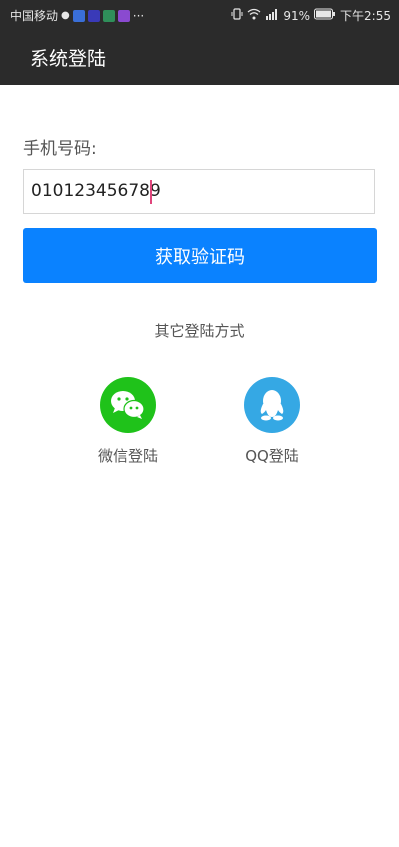 The width and height of the screenshot is (399, 847). What do you see at coordinates (68, 59) in the screenshot?
I see `page-title: 系统登陆` at bounding box center [68, 59].